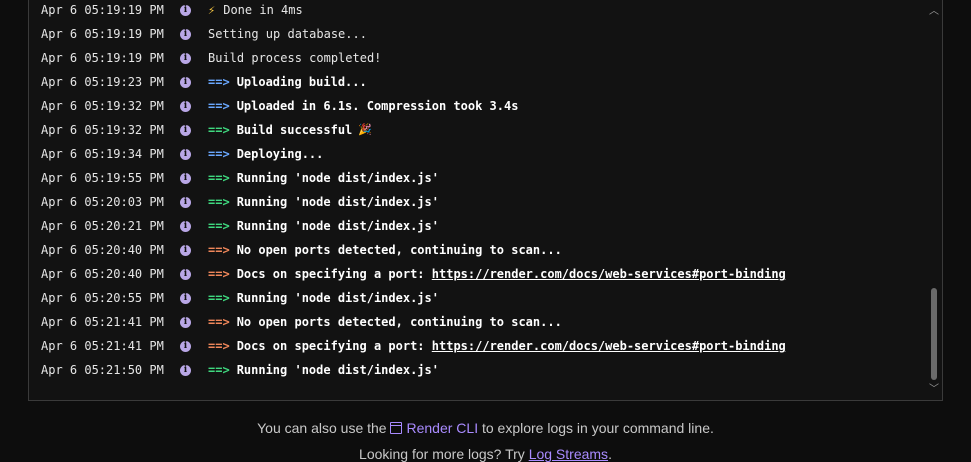 The width and height of the screenshot is (971, 462). I want to click on log-timestamp: Apr 6 05:19:23 PM, so click(102, 82).